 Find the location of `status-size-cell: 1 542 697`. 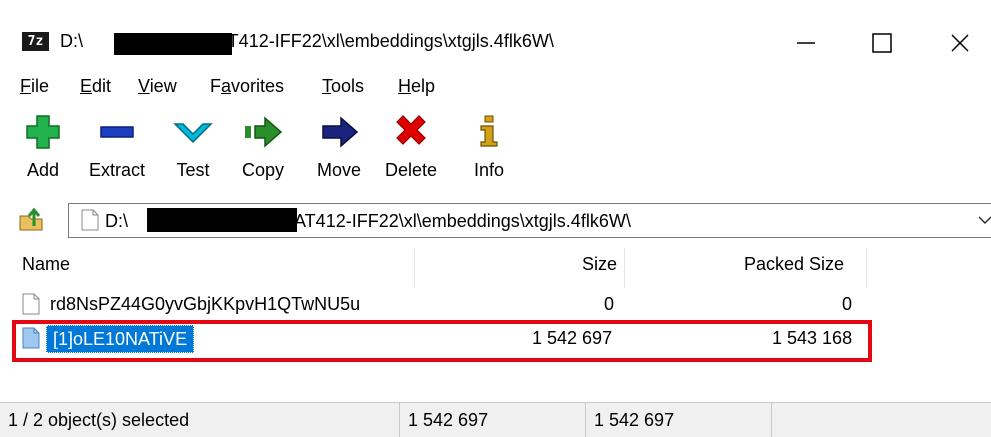

status-size-cell: 1 542 697 is located at coordinates (493, 420).